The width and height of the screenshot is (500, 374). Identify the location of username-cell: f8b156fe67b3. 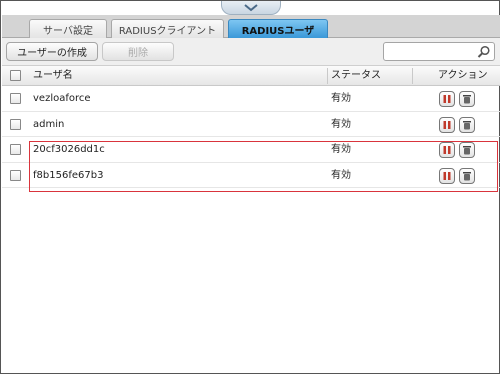
(68, 175).